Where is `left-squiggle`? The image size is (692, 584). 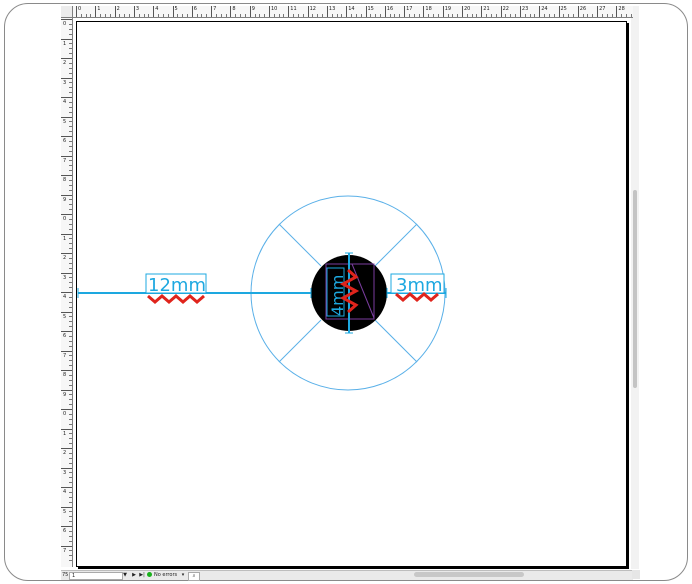
left-squiggle is located at coordinates (176, 299).